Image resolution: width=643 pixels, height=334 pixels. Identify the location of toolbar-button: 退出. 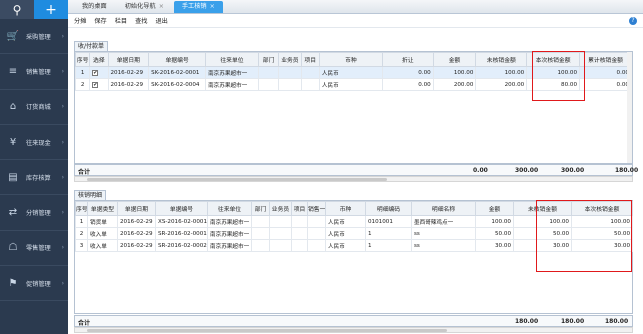
(162, 20).